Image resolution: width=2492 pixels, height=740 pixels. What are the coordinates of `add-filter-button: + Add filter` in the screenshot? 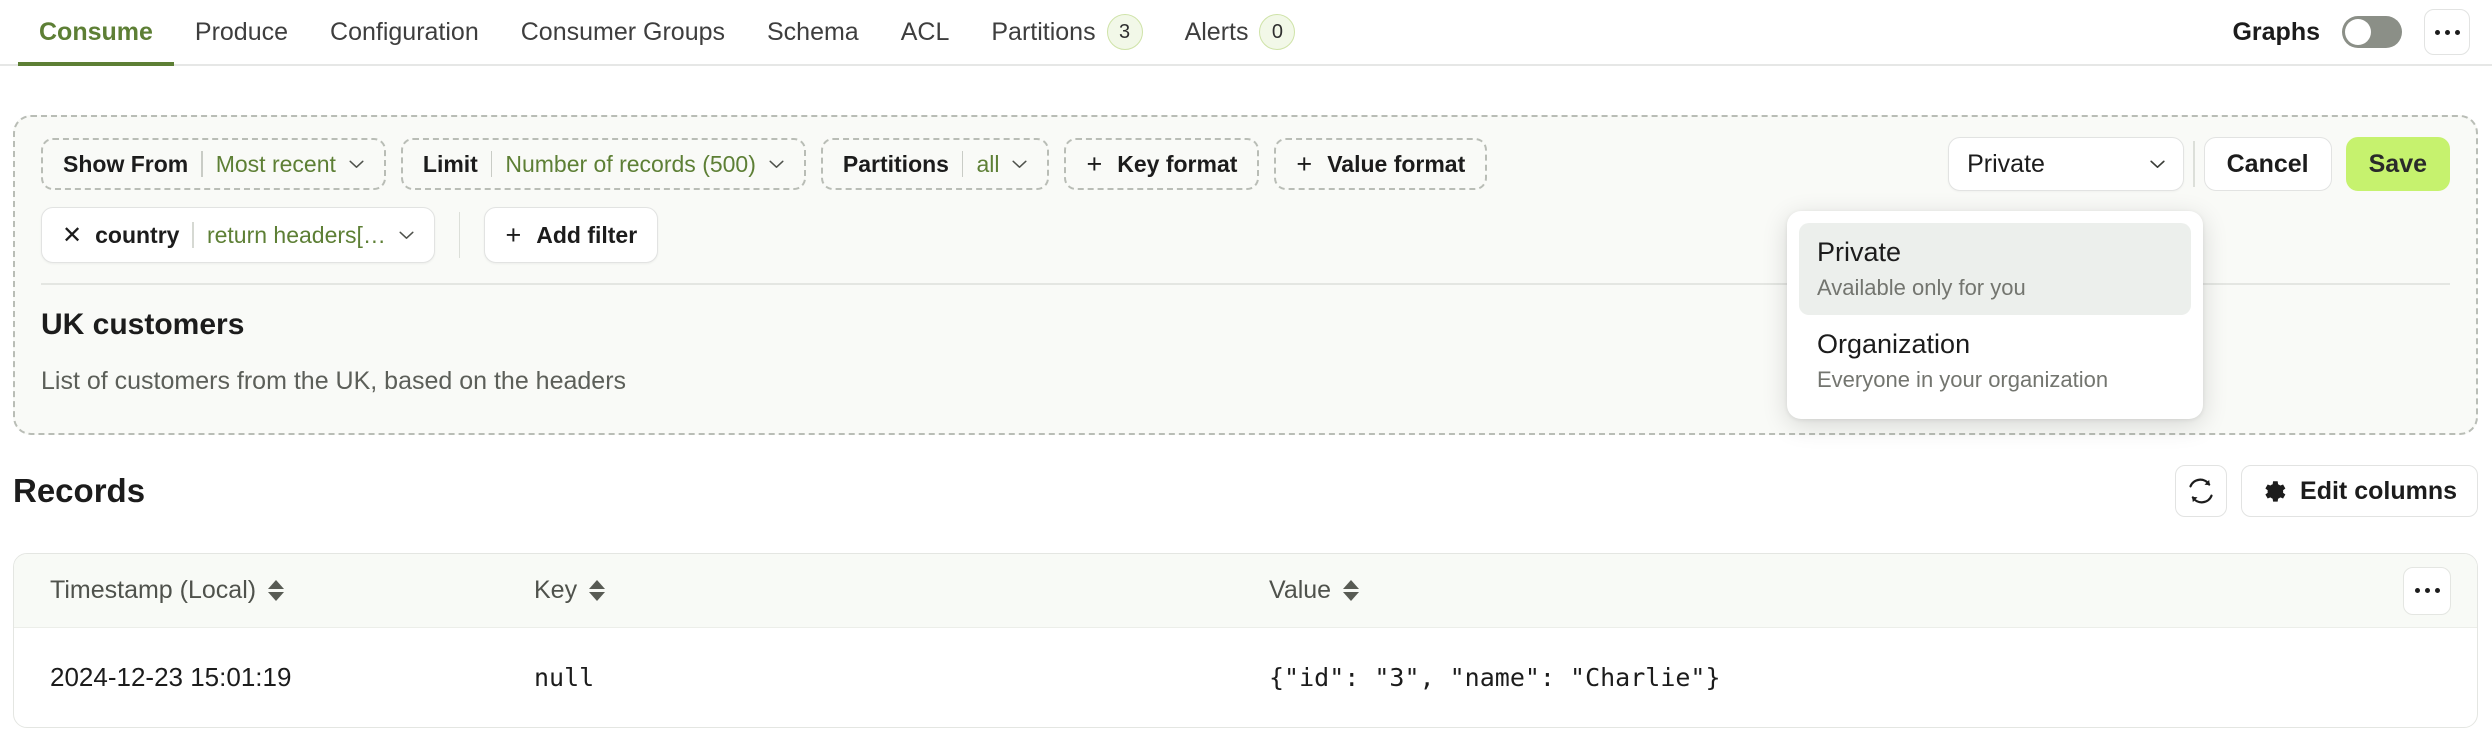 It's located at (571, 235).